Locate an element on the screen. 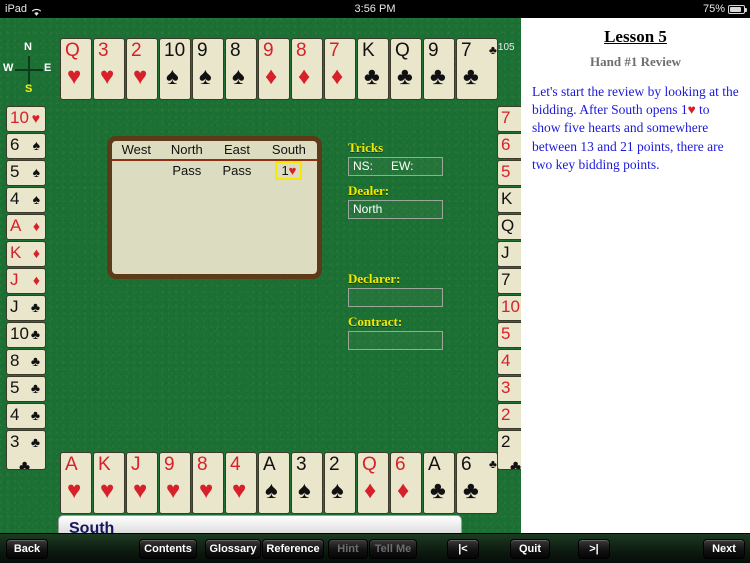  playing-card: 5 ♠ is located at coordinates (26, 173).